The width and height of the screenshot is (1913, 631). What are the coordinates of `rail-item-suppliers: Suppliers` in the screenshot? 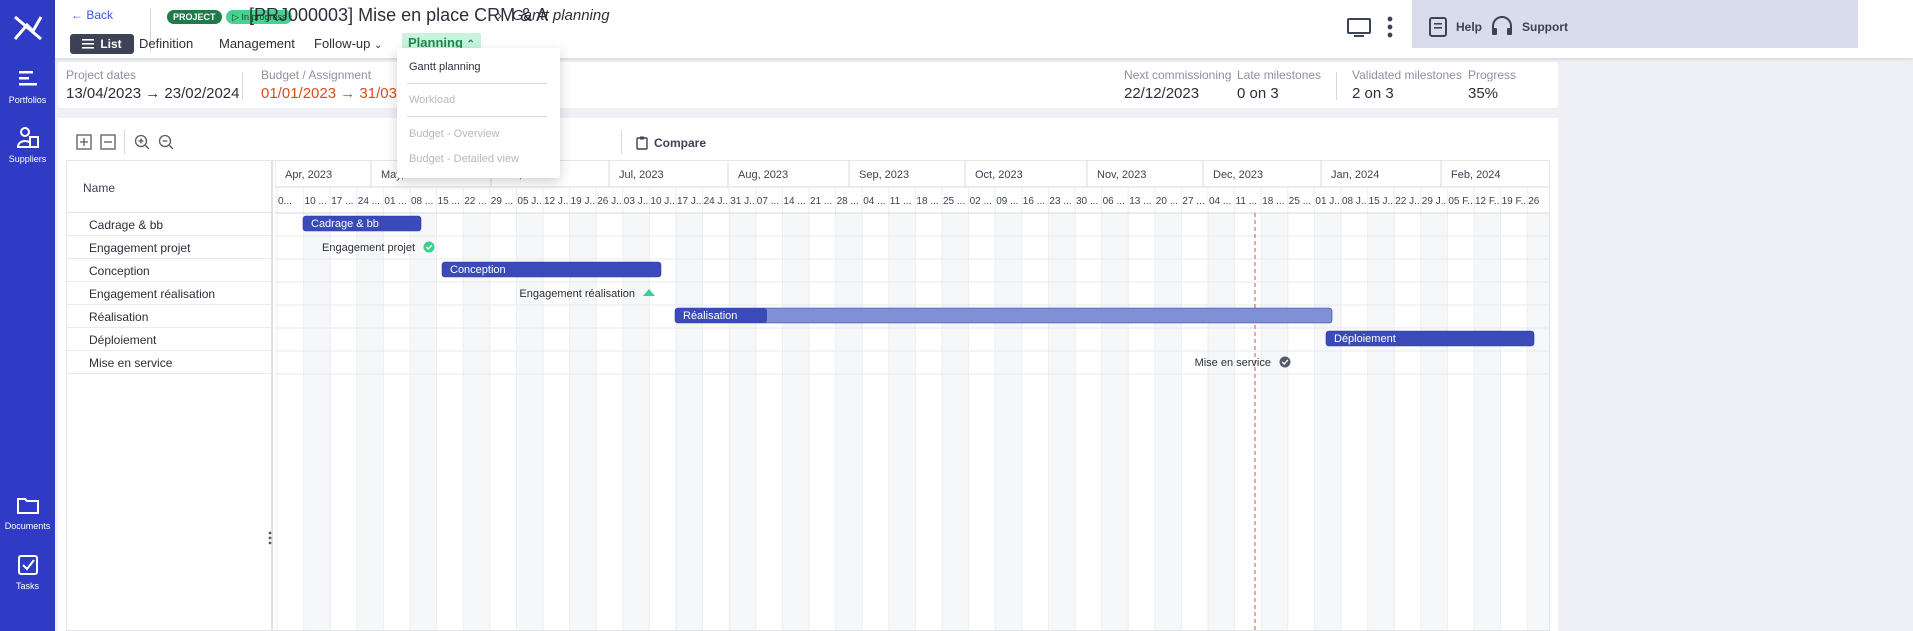 It's located at (27, 144).